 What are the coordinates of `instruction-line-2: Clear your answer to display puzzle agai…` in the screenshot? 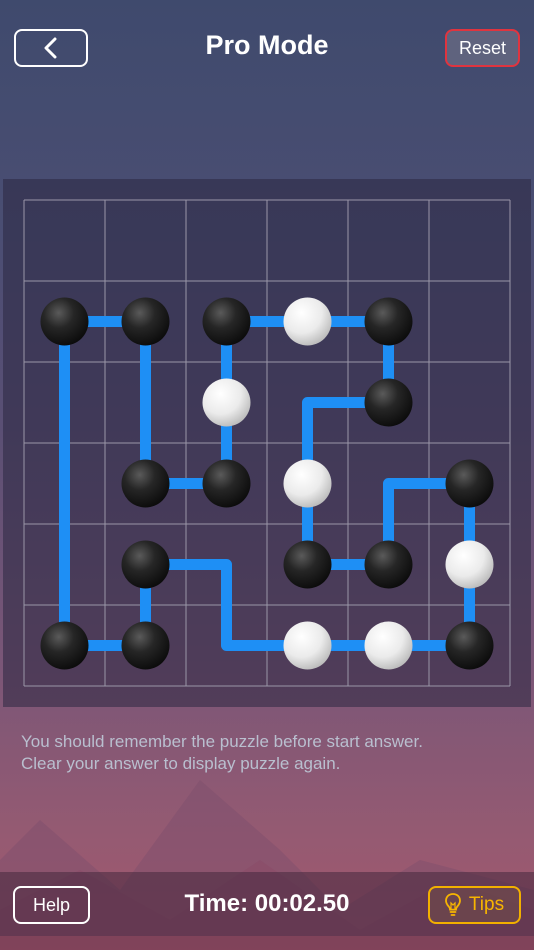 It's located at (181, 763).